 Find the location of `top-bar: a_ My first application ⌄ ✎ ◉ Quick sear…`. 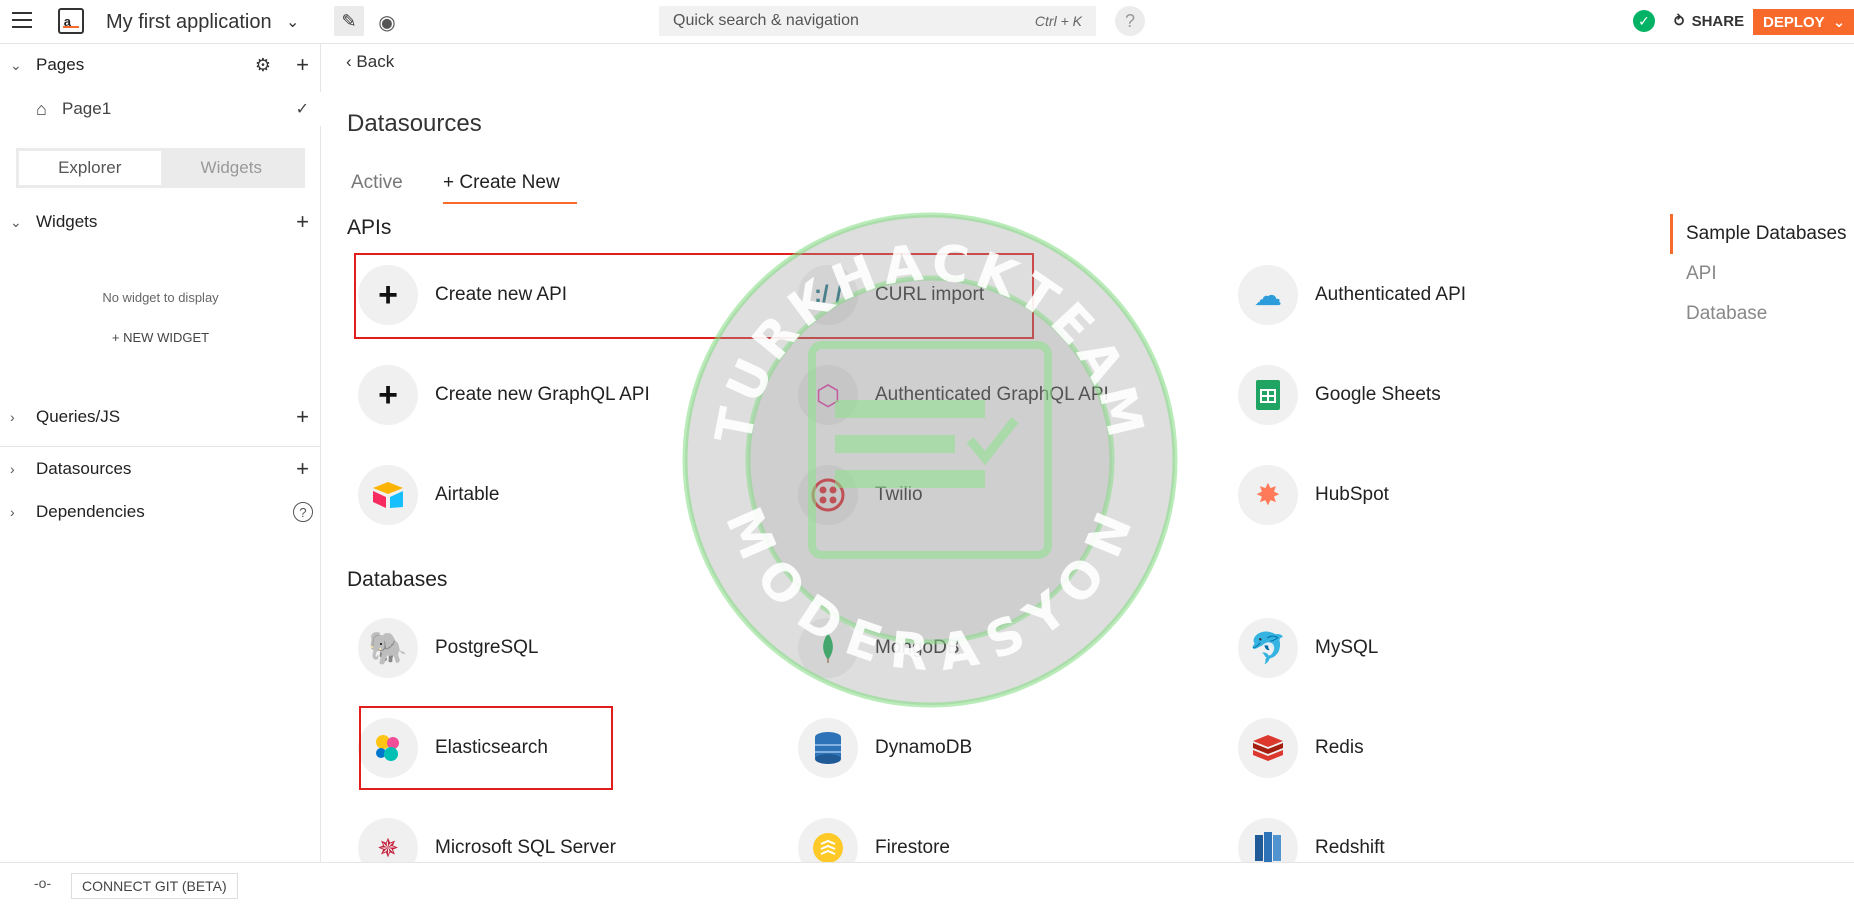

top-bar: a_ My first application ⌄ ✎ ◉ Quick sear… is located at coordinates (927, 22).